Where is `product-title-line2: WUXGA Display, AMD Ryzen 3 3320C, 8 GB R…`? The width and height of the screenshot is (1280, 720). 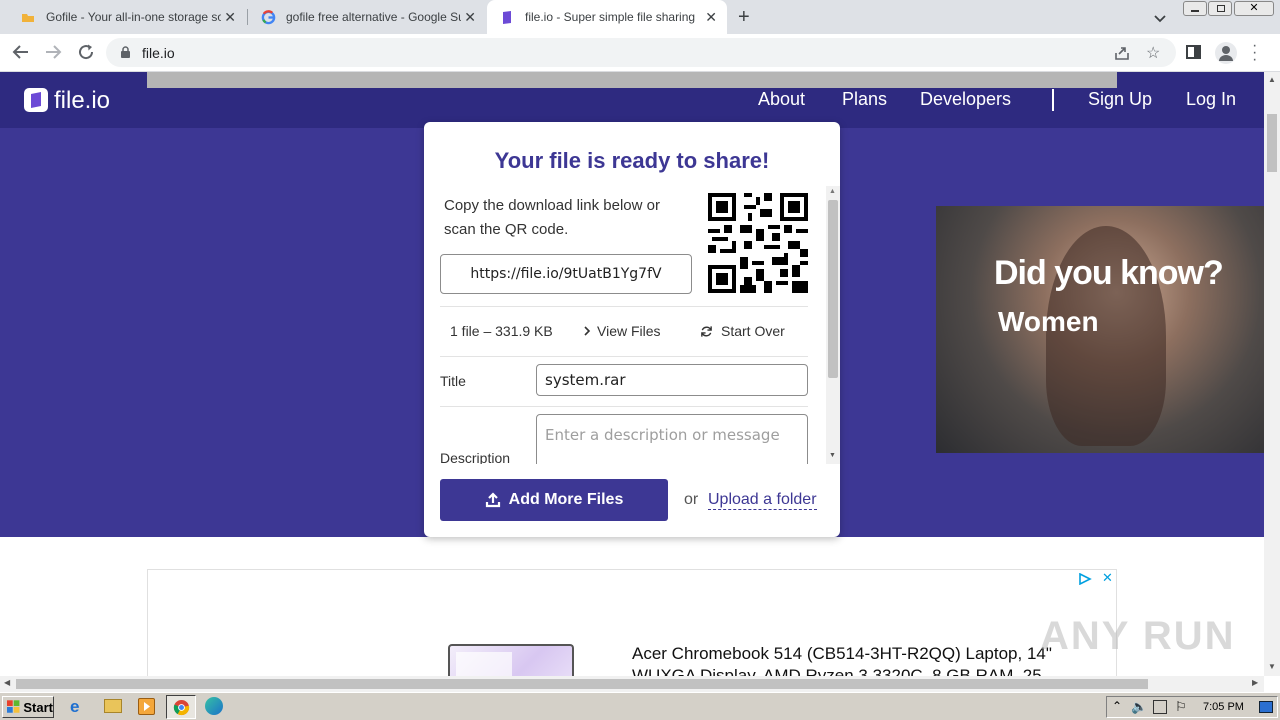 product-title-line2: WUXGA Display, AMD Ryzen 3 3320C, 8 GB R… is located at coordinates (837, 671).